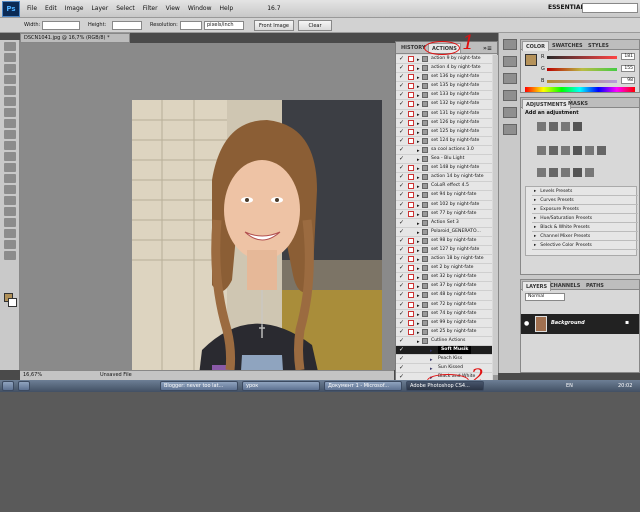 This screenshot has height=512, width=640. What do you see at coordinates (510, 112) in the screenshot?
I see `dock-character-icon` at bounding box center [510, 112].